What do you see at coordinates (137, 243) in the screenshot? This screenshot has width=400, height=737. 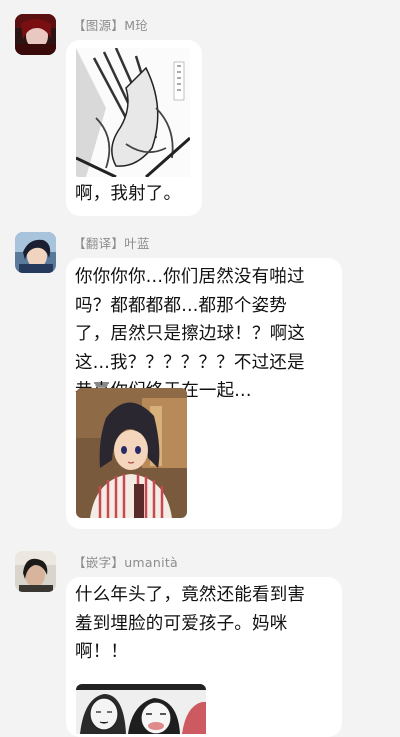 I see `author-name: 叶蓝` at bounding box center [137, 243].